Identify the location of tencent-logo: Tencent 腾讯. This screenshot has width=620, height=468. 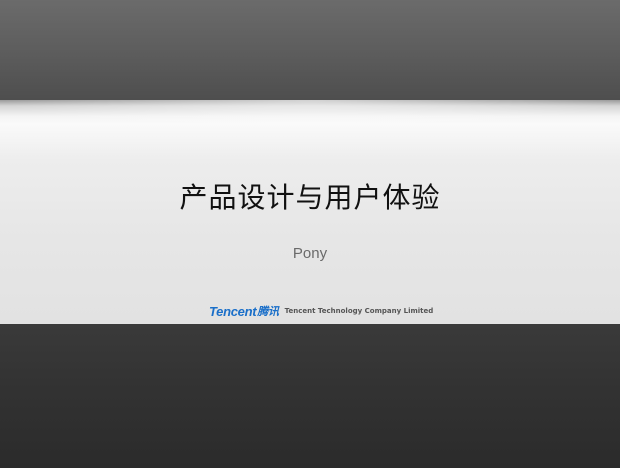
(244, 311).